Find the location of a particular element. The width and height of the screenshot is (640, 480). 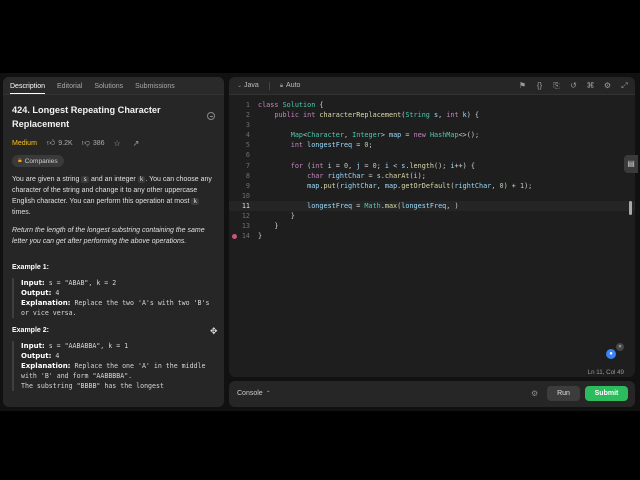

debug-icon: ⚙ is located at coordinates (534, 393).